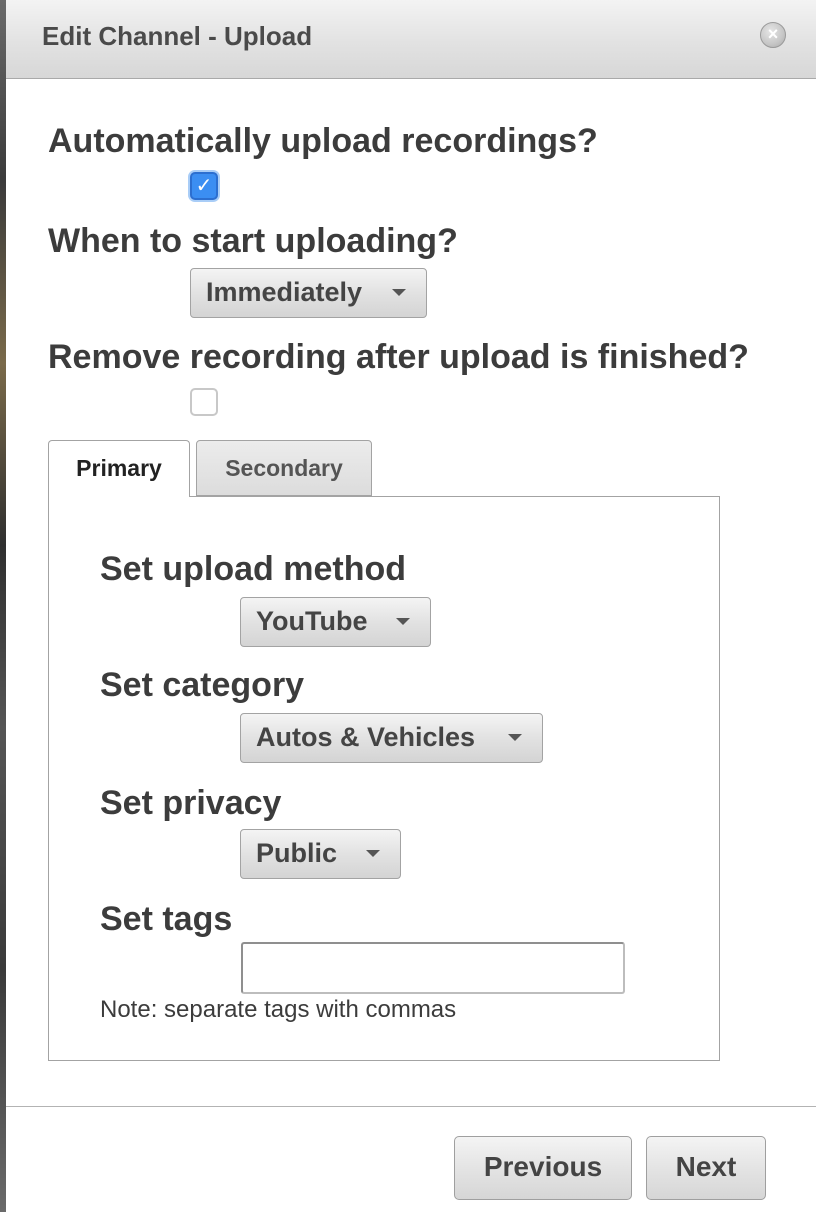 This screenshot has width=816, height=1212. I want to click on privacy-label: Set privacy, so click(191, 803).